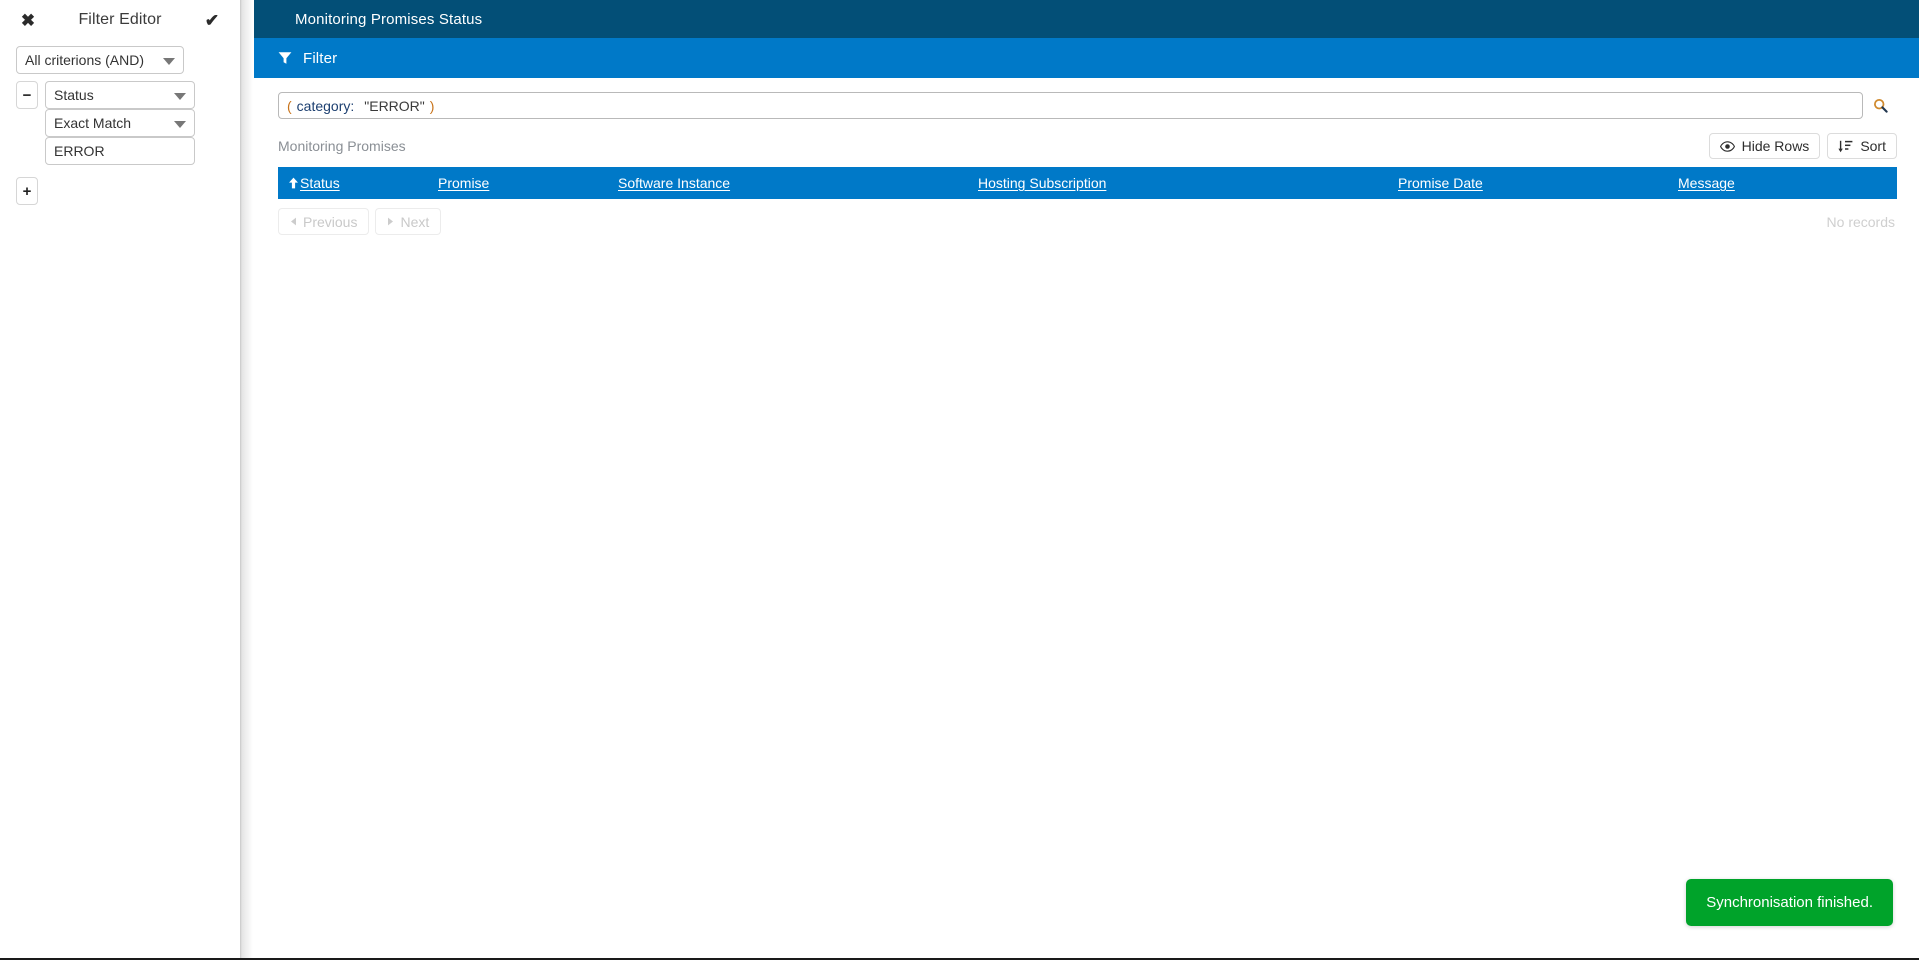  What do you see at coordinates (1727, 146) in the screenshot?
I see `eye-icon` at bounding box center [1727, 146].